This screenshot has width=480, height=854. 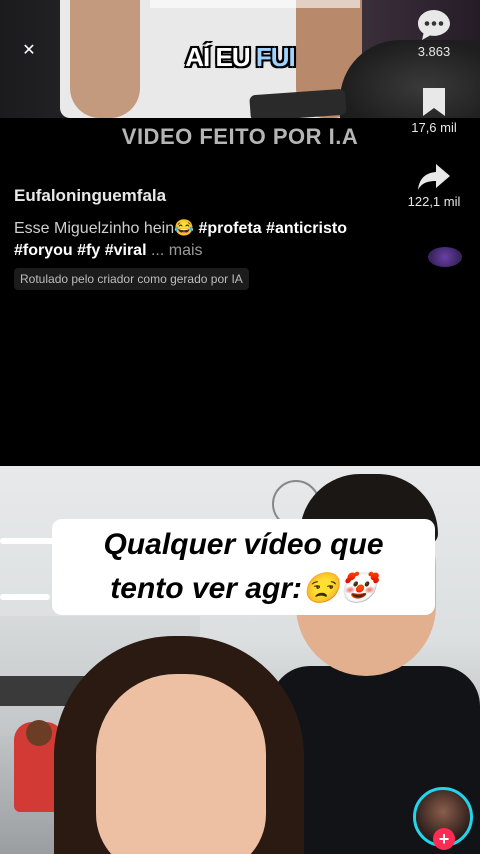 I want to click on hashtag: #fy, so click(x=88, y=250).